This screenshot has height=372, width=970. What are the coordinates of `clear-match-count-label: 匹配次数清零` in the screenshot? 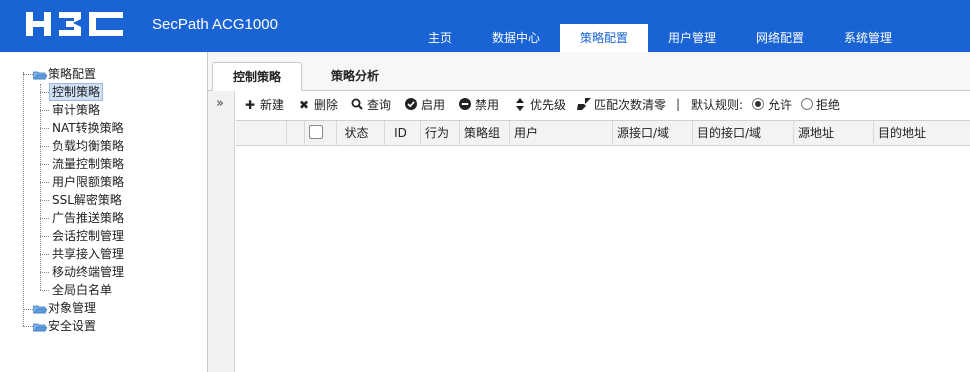 It's located at (630, 105).